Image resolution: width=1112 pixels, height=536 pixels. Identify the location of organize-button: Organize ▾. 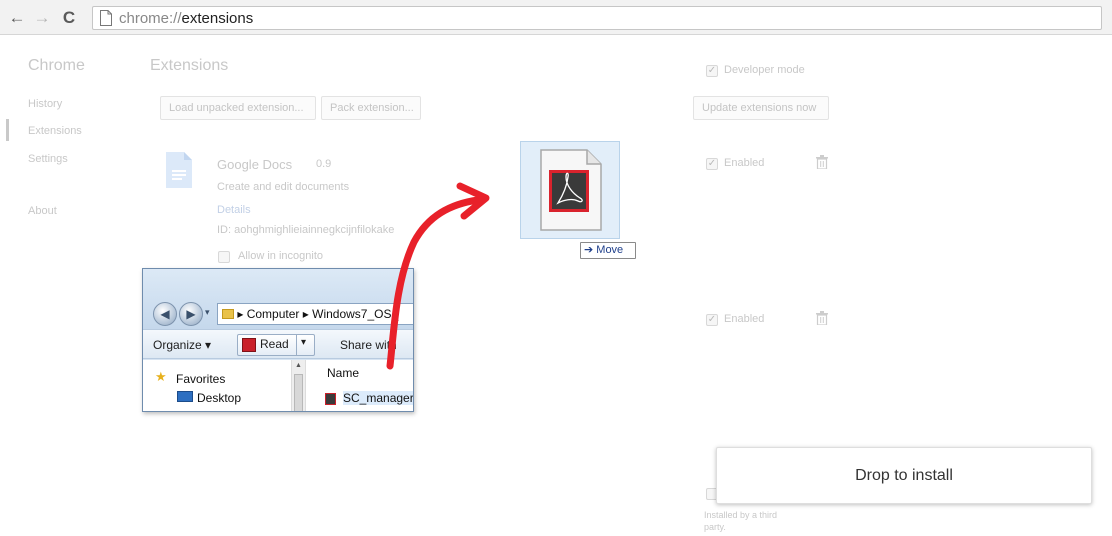
(182, 345).